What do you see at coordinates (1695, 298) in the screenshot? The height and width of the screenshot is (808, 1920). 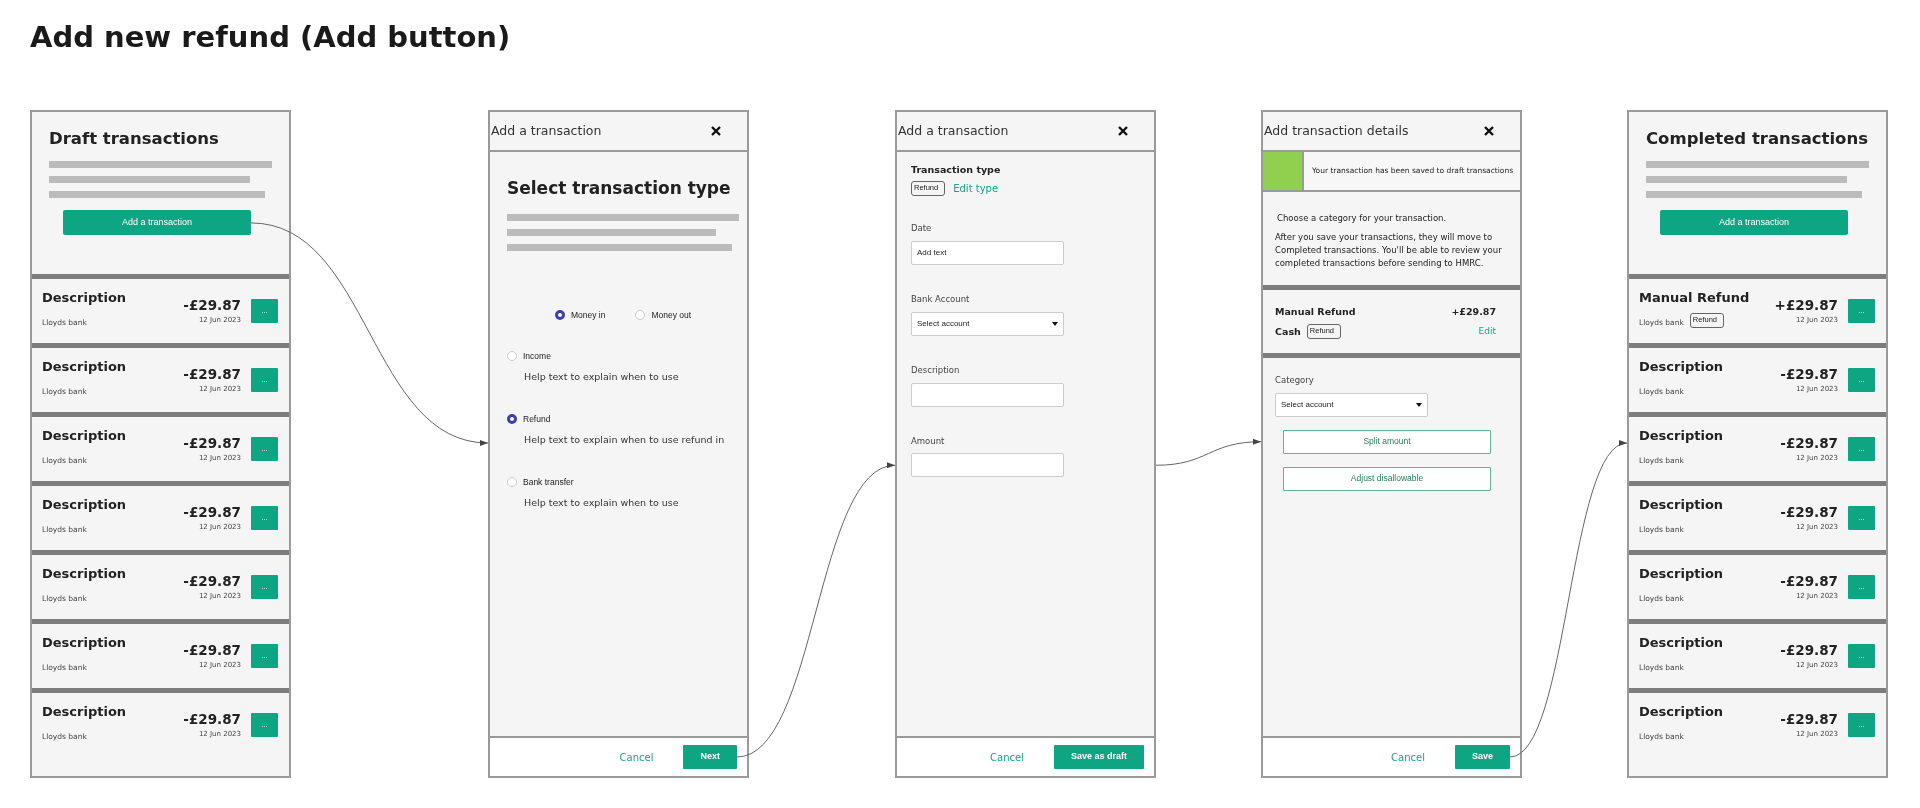 I see `transaction-description: Manual Refund` at bounding box center [1695, 298].